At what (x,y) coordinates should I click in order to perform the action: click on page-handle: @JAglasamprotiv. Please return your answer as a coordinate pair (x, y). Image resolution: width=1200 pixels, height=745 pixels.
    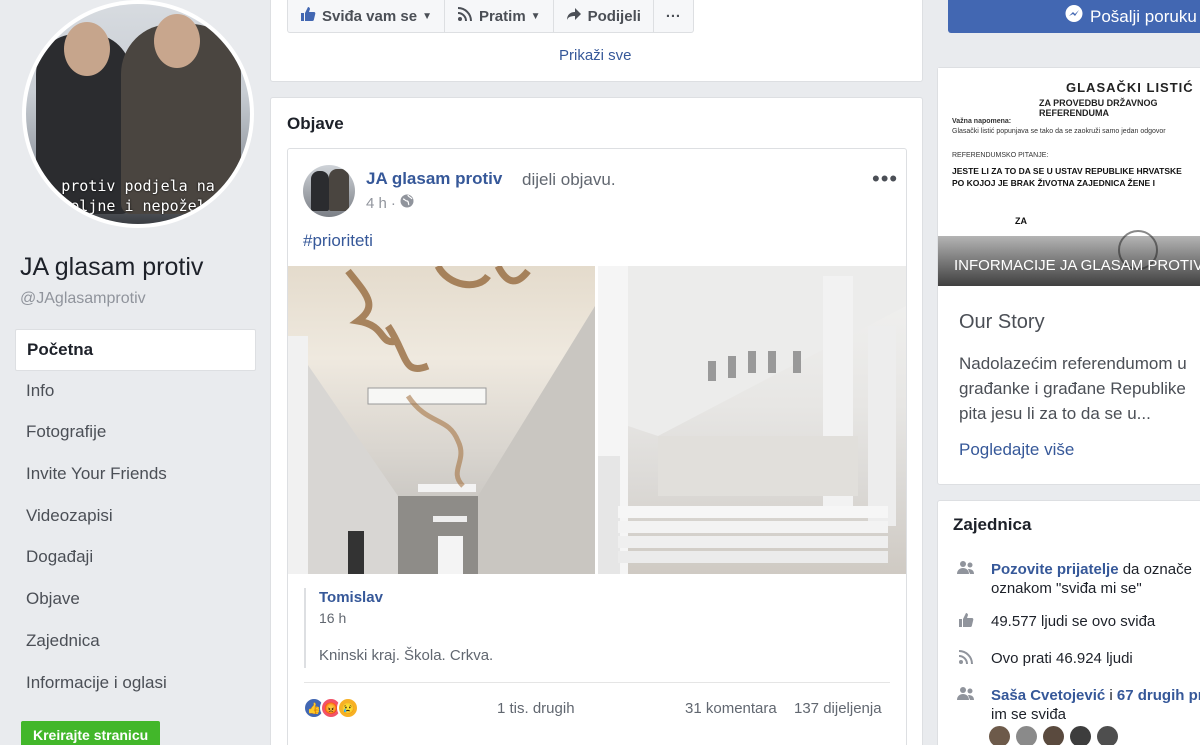
    Looking at the image, I should click on (83, 299).